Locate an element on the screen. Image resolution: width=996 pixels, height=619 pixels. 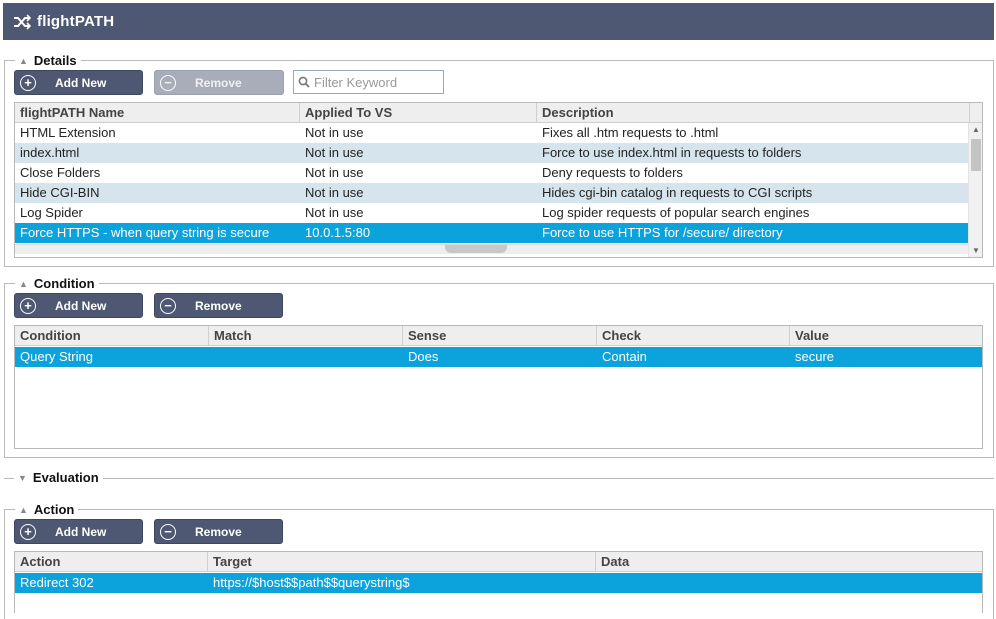
cell-check: Contain is located at coordinates (624, 356).